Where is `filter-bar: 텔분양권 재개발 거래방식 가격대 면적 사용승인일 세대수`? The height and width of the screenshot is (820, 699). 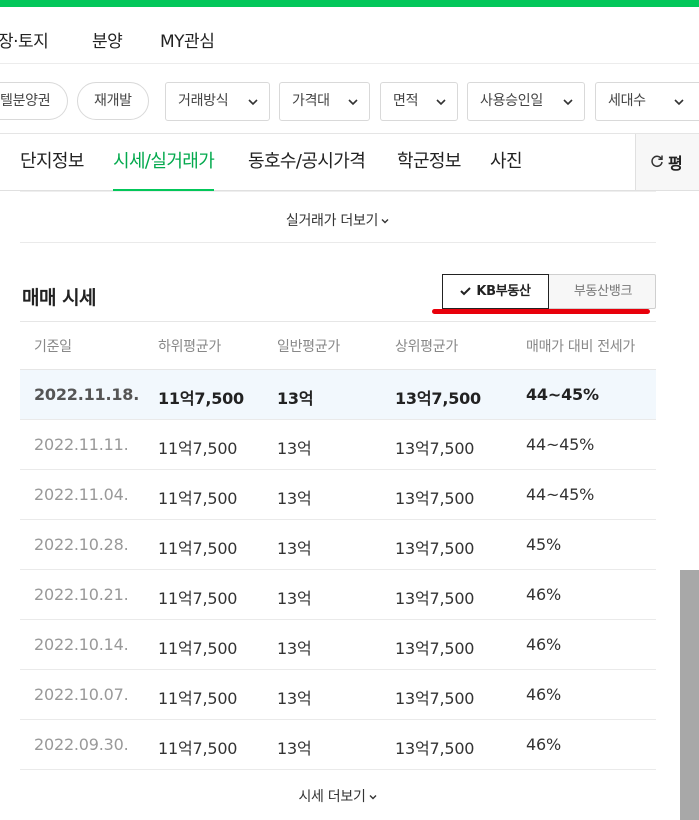
filter-bar: 텔분양권 재개발 거래방식 가격대 면적 사용승인일 세대수 is located at coordinates (349, 98).